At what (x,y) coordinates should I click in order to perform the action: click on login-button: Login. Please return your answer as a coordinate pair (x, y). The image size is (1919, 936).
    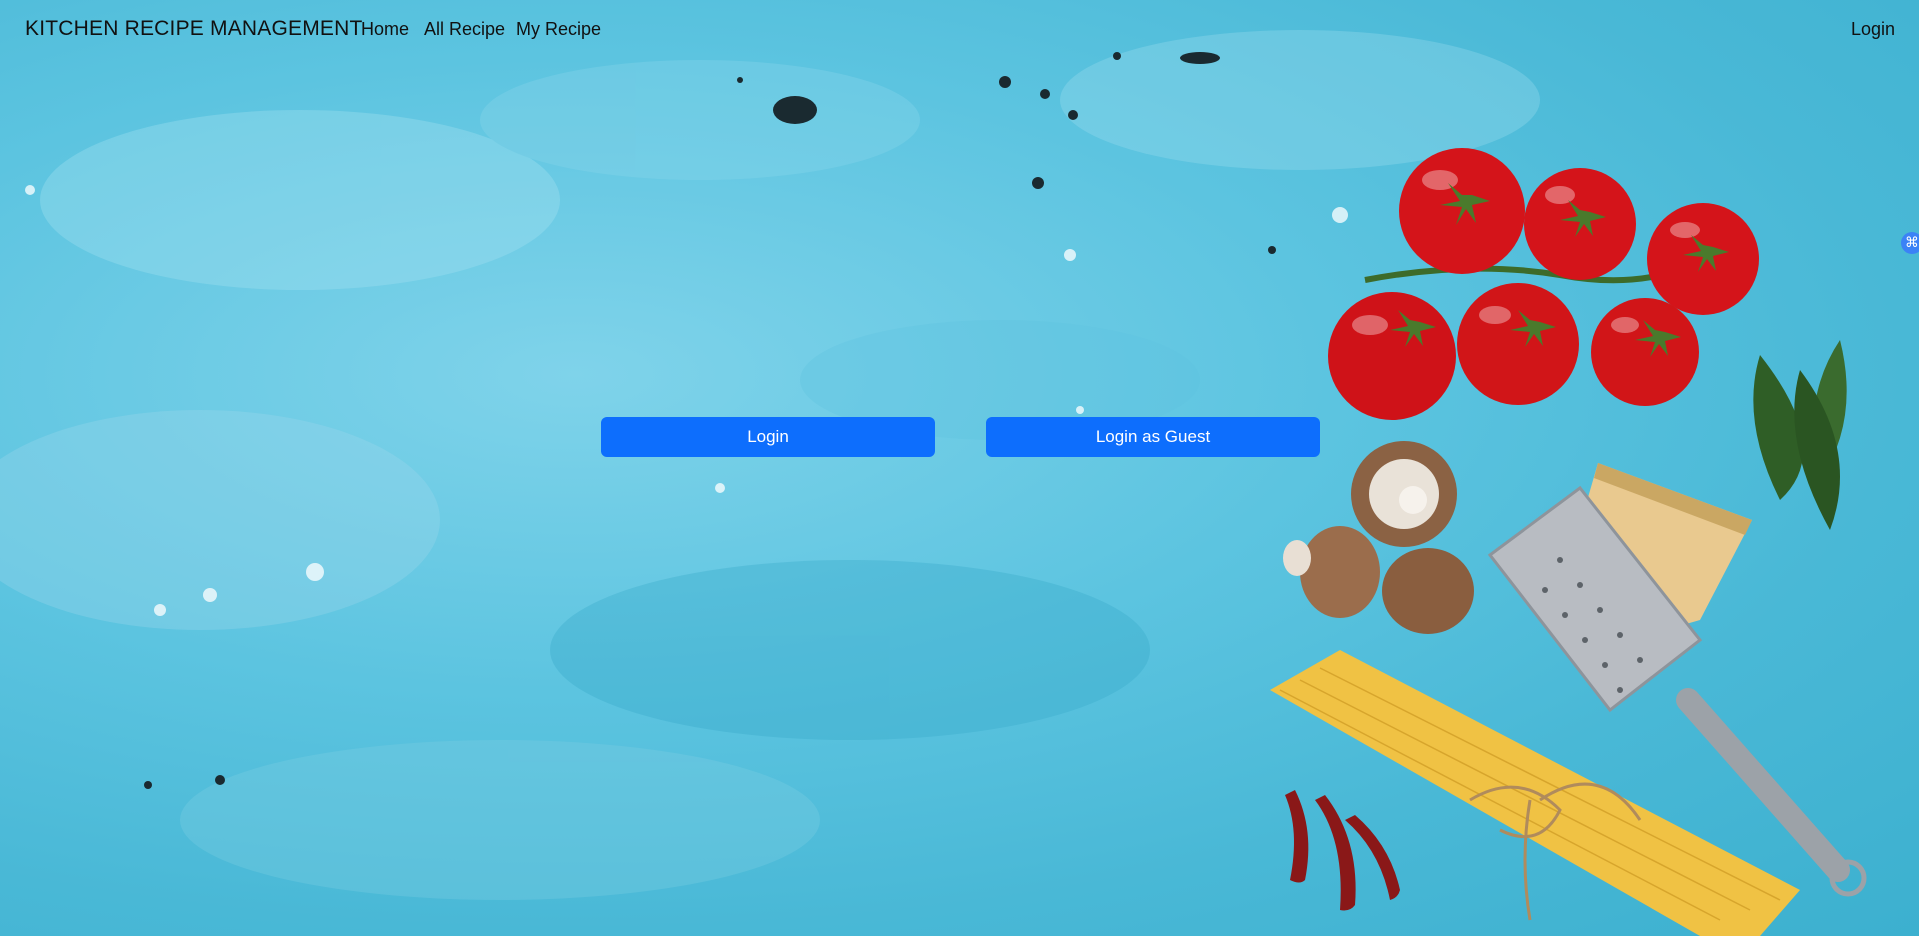
    Looking at the image, I should click on (768, 437).